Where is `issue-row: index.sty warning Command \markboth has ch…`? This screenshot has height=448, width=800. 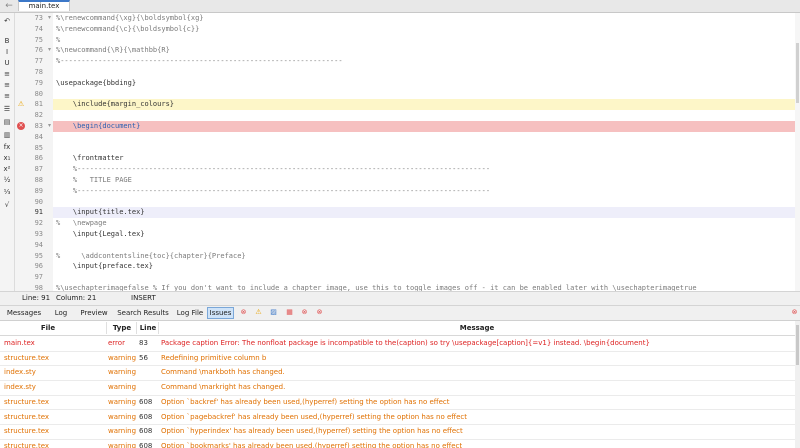
issue-row: index.sty warning Command \markboth has ch… is located at coordinates (397, 373).